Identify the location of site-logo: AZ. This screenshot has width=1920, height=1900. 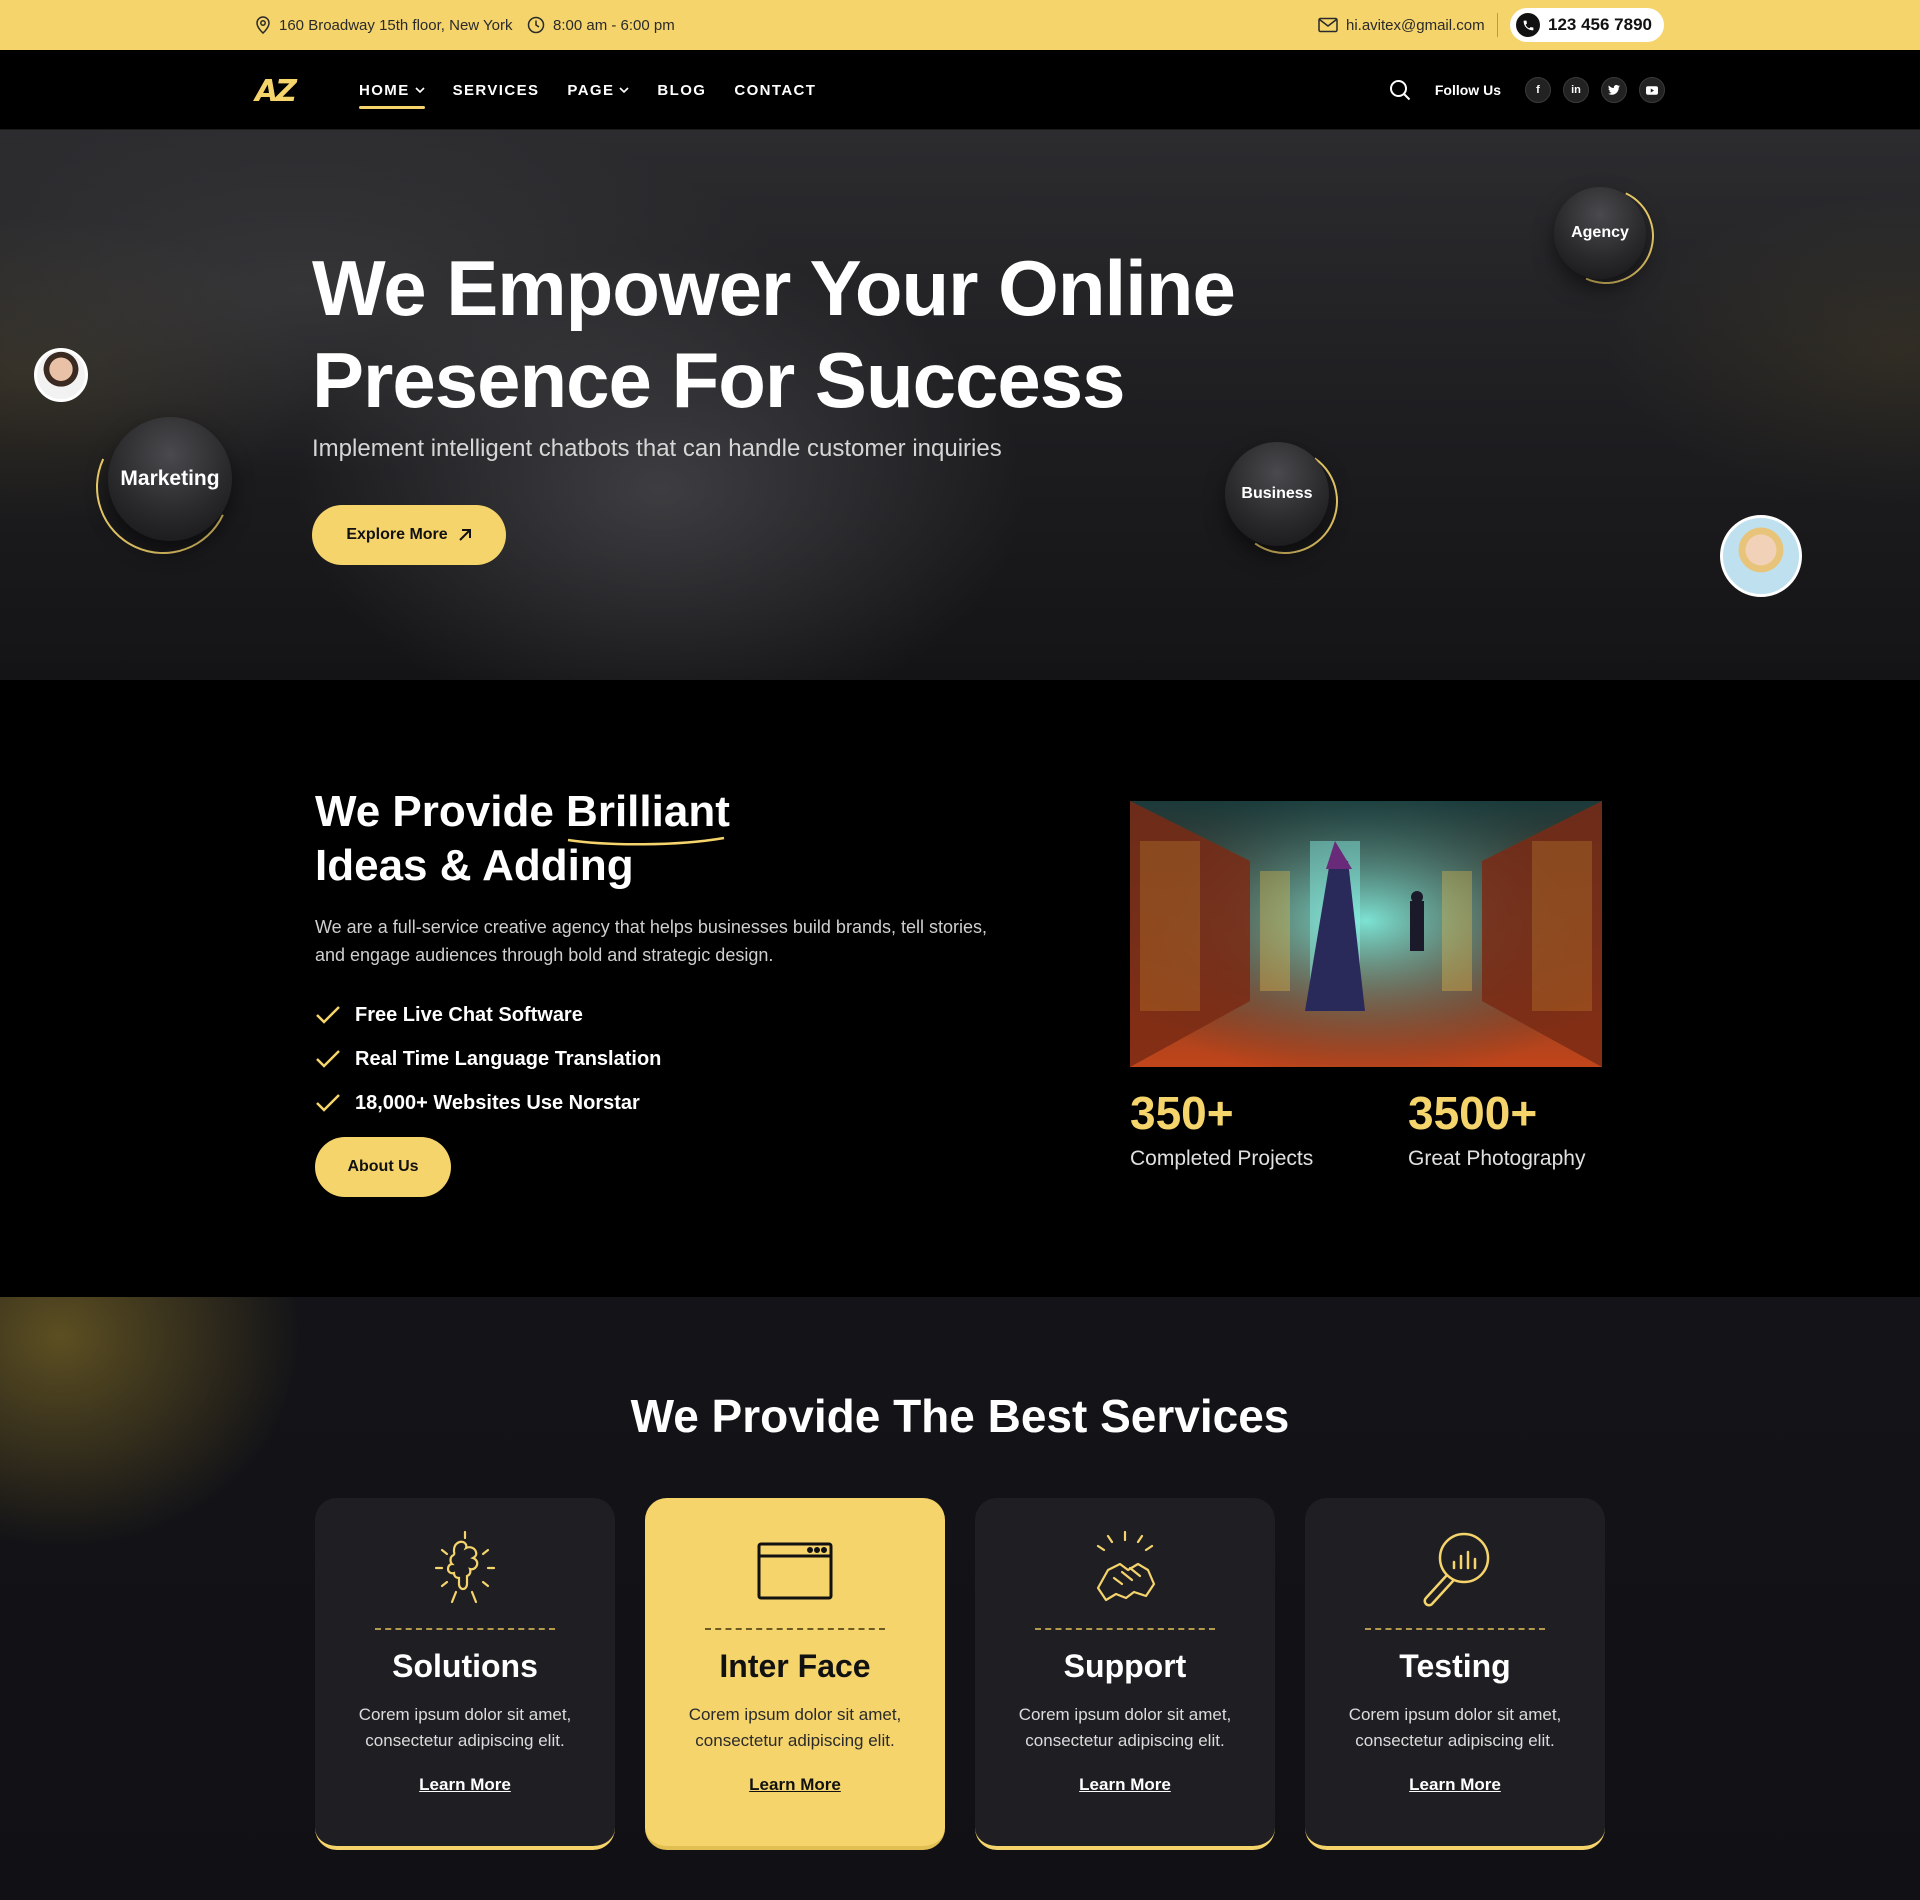
(276, 91).